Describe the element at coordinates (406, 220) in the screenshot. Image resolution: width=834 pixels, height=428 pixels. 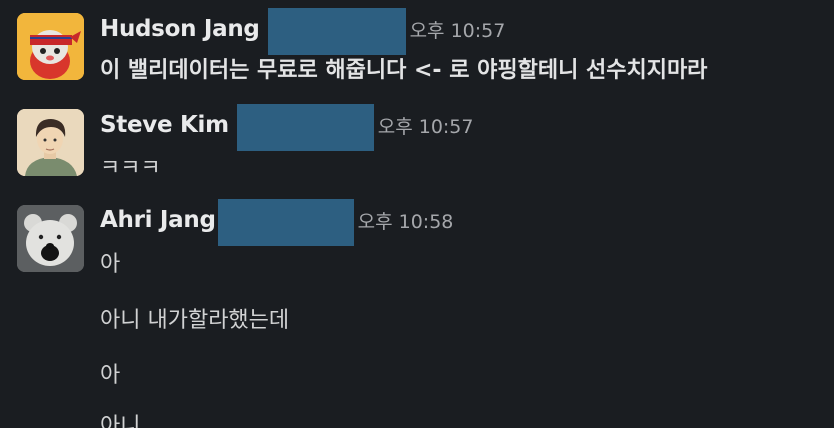
I see `message-timestamp: 오후 10:58` at that location.